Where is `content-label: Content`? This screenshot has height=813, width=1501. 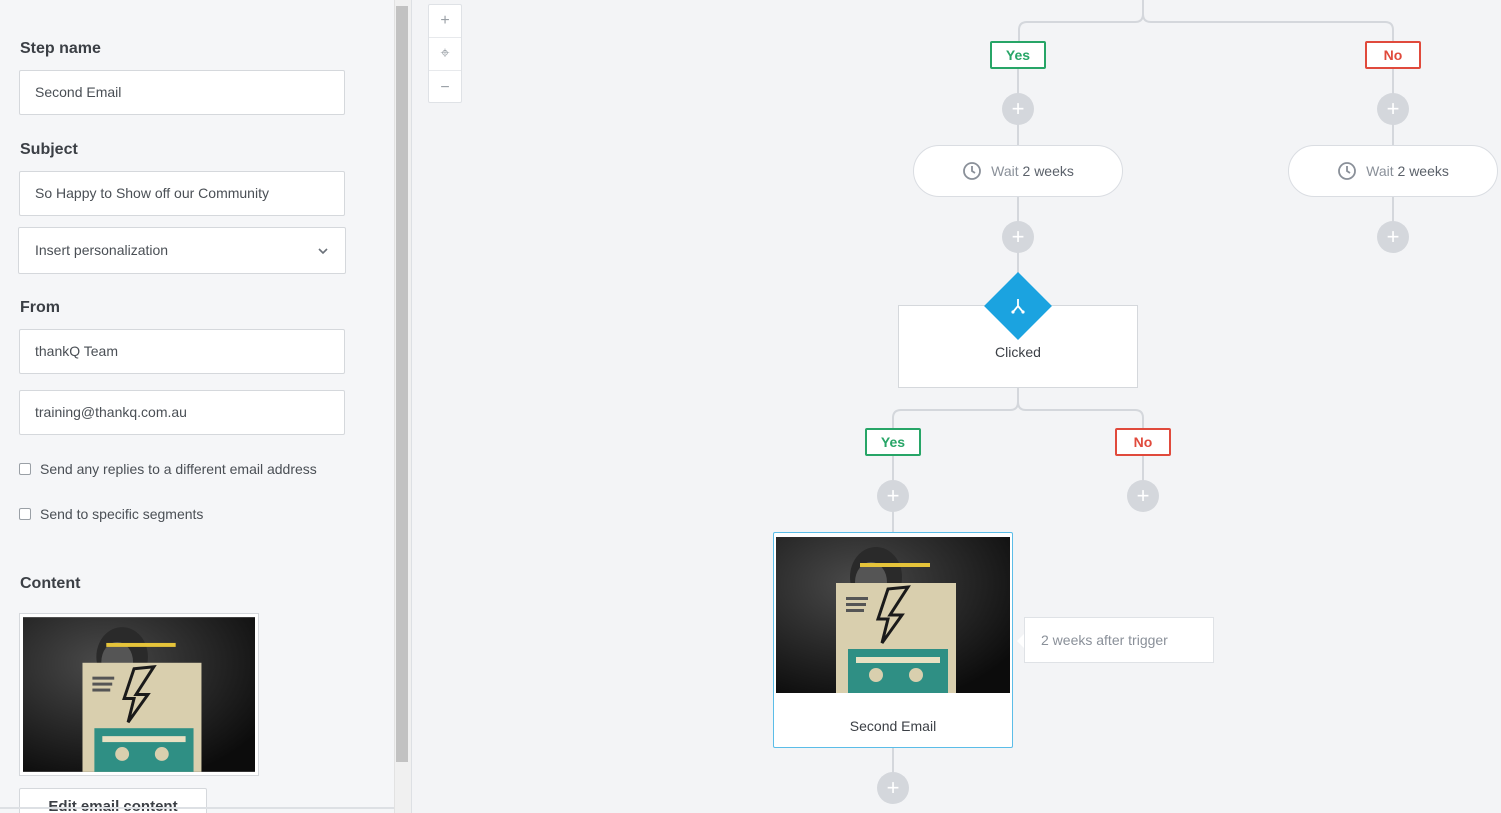
content-label: Content is located at coordinates (50, 583).